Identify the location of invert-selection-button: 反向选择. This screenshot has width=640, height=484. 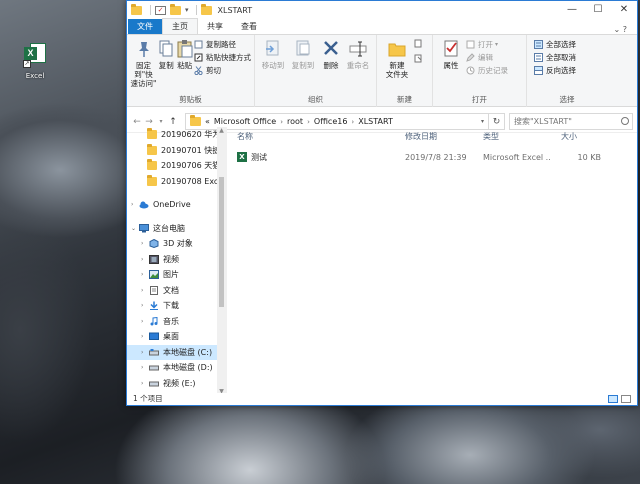
(555, 70).